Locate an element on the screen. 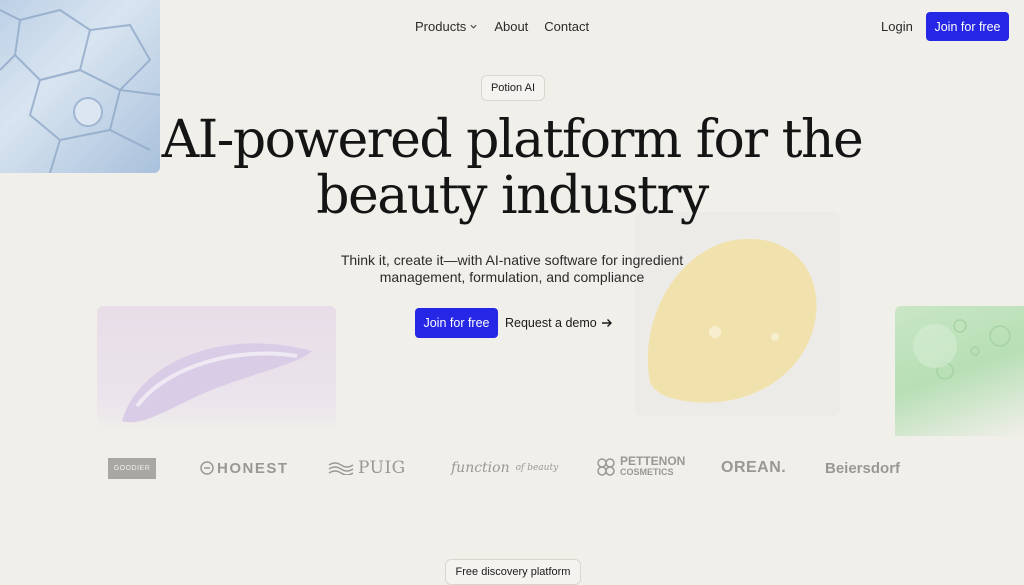 The width and height of the screenshot is (1024, 585). green-bubbles-image is located at coordinates (959, 371).